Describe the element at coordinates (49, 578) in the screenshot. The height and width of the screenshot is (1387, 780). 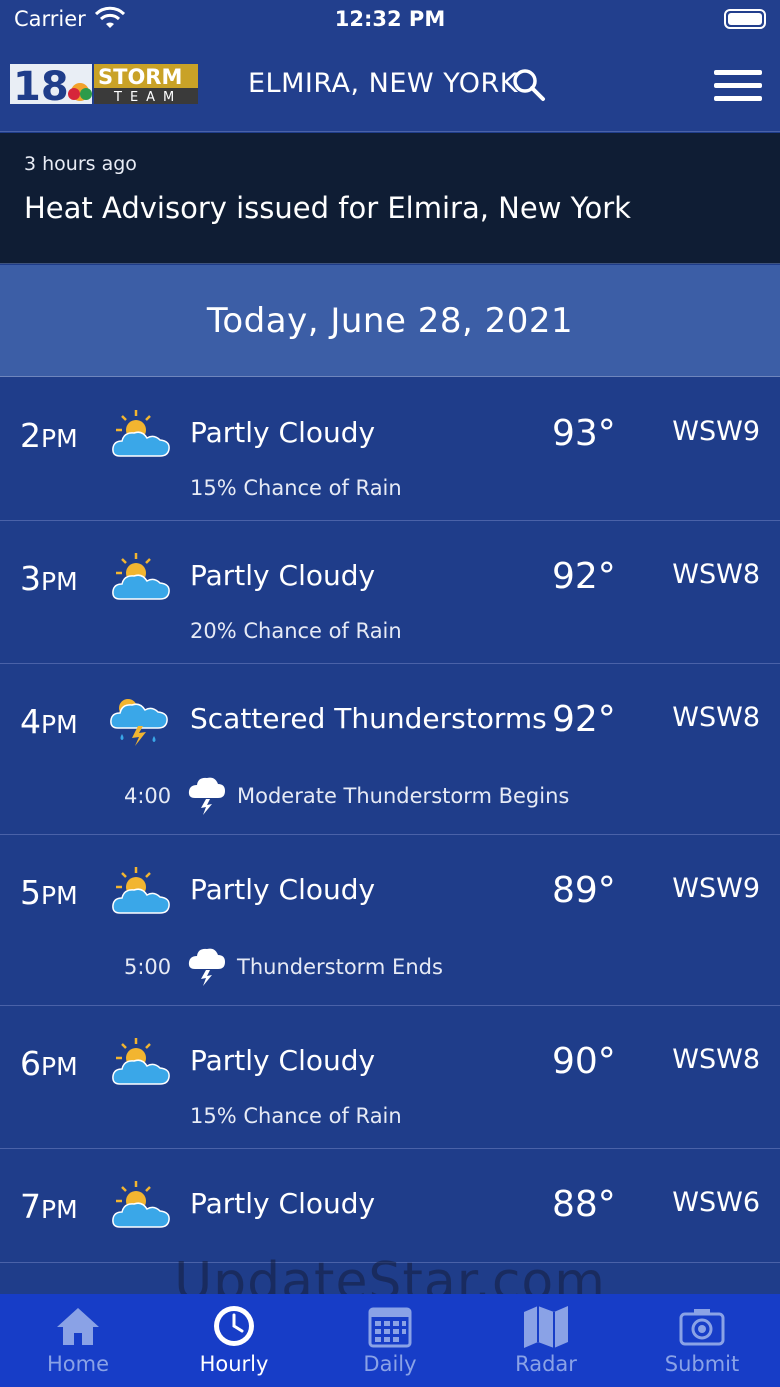
I see `hour-label: 3PM` at that location.